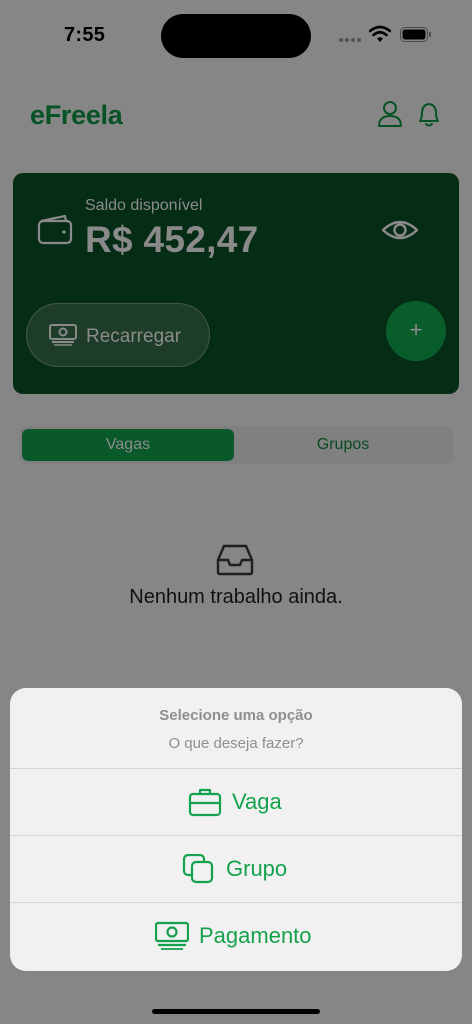  I want to click on action-sheet-subtitle: O que deseja fazer?, so click(236, 743).